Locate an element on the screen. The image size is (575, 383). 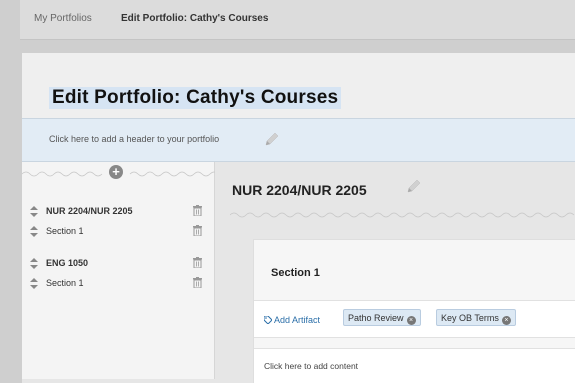
artifact-tag: Key OB Terms × is located at coordinates (476, 317).